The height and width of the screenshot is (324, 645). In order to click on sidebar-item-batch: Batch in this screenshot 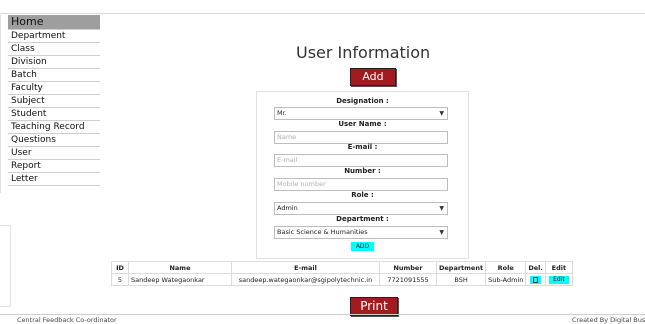, I will do `click(54, 75)`.